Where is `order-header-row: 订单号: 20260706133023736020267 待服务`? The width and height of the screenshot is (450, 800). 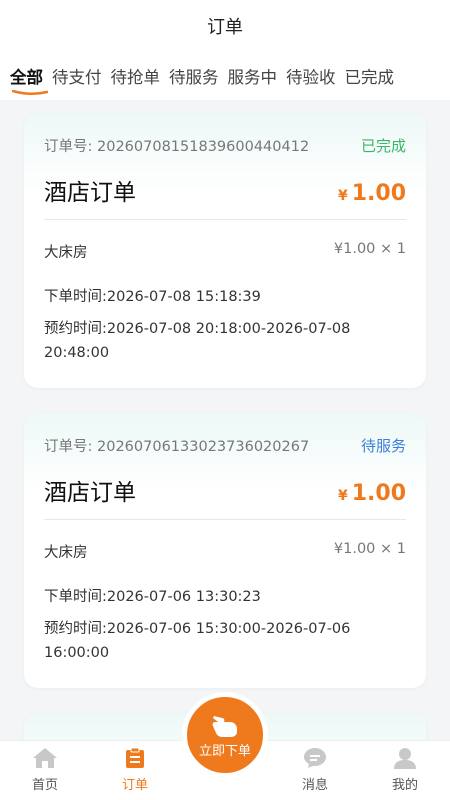 order-header-row: 订单号: 20260706133023736020267 待服务 is located at coordinates (225, 445).